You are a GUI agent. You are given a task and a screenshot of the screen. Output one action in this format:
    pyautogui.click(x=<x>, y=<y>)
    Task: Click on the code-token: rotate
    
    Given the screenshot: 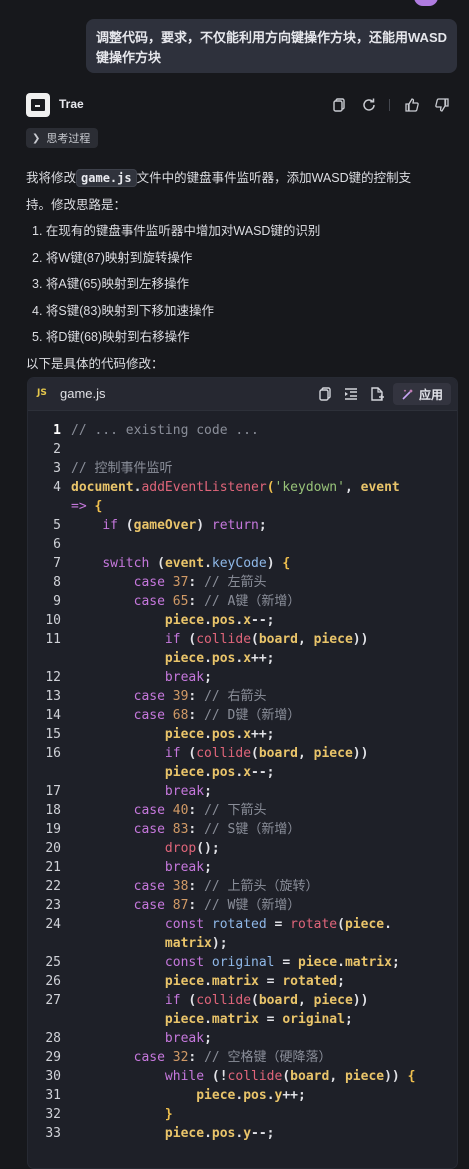 What is the action you would take?
    pyautogui.click(x=314, y=924)
    